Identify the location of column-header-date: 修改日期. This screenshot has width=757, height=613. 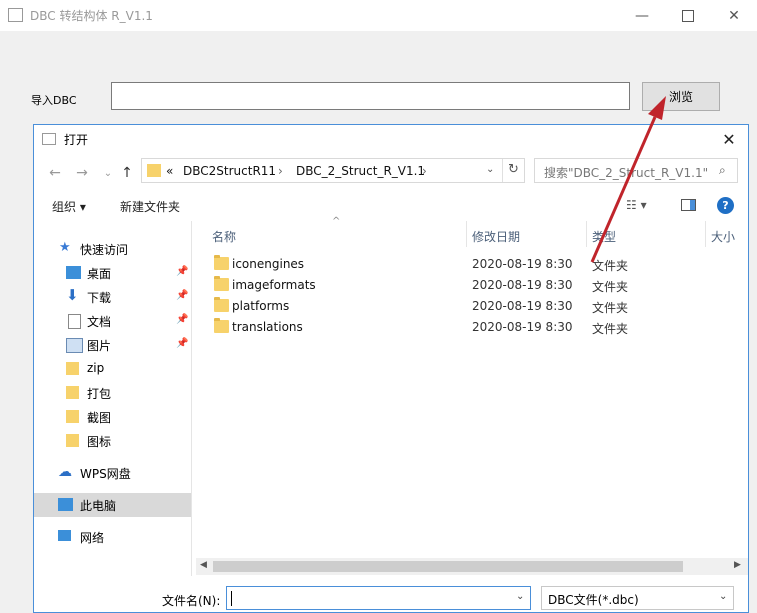
(496, 236).